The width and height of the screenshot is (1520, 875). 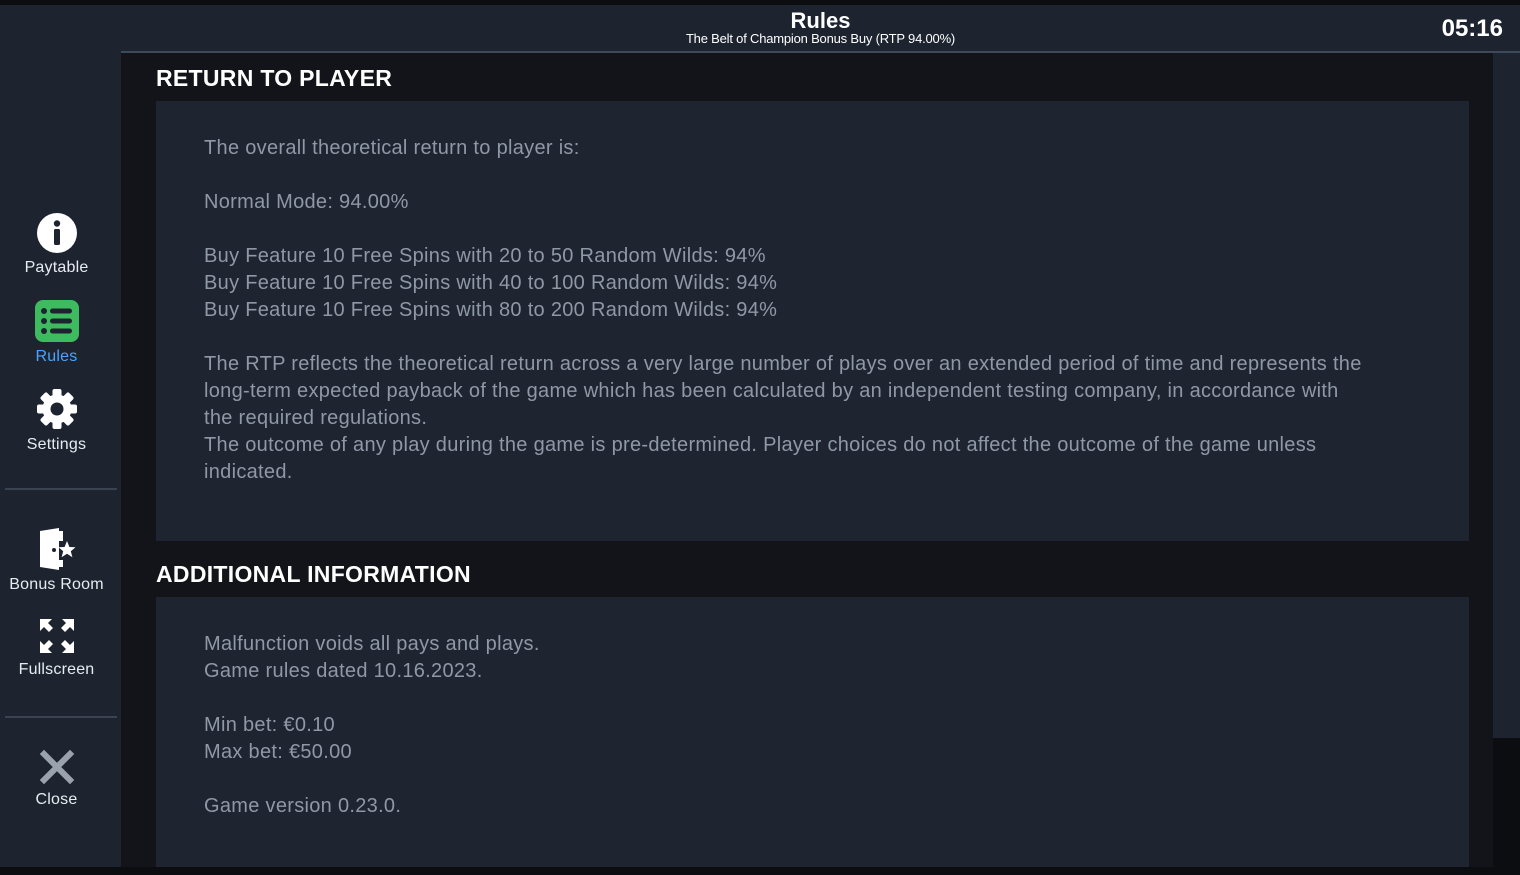 I want to click on fullscreen-icon, so click(x=56, y=636).